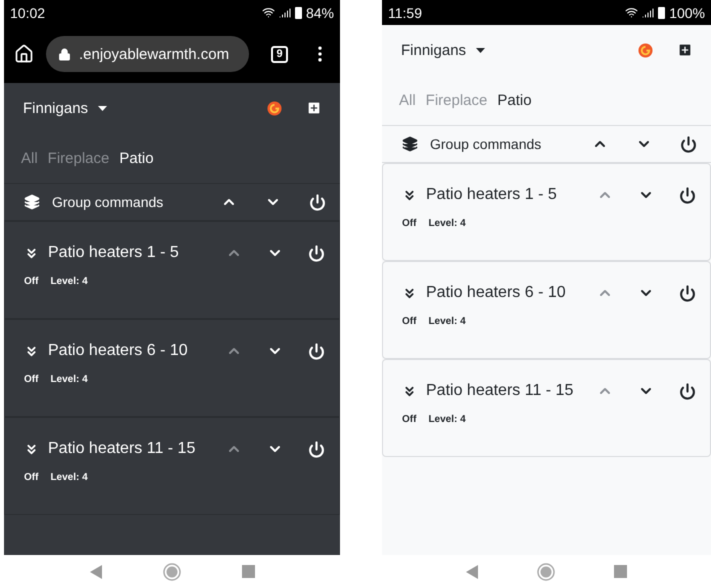  I want to click on filter-tab: Fireplace, so click(79, 158).